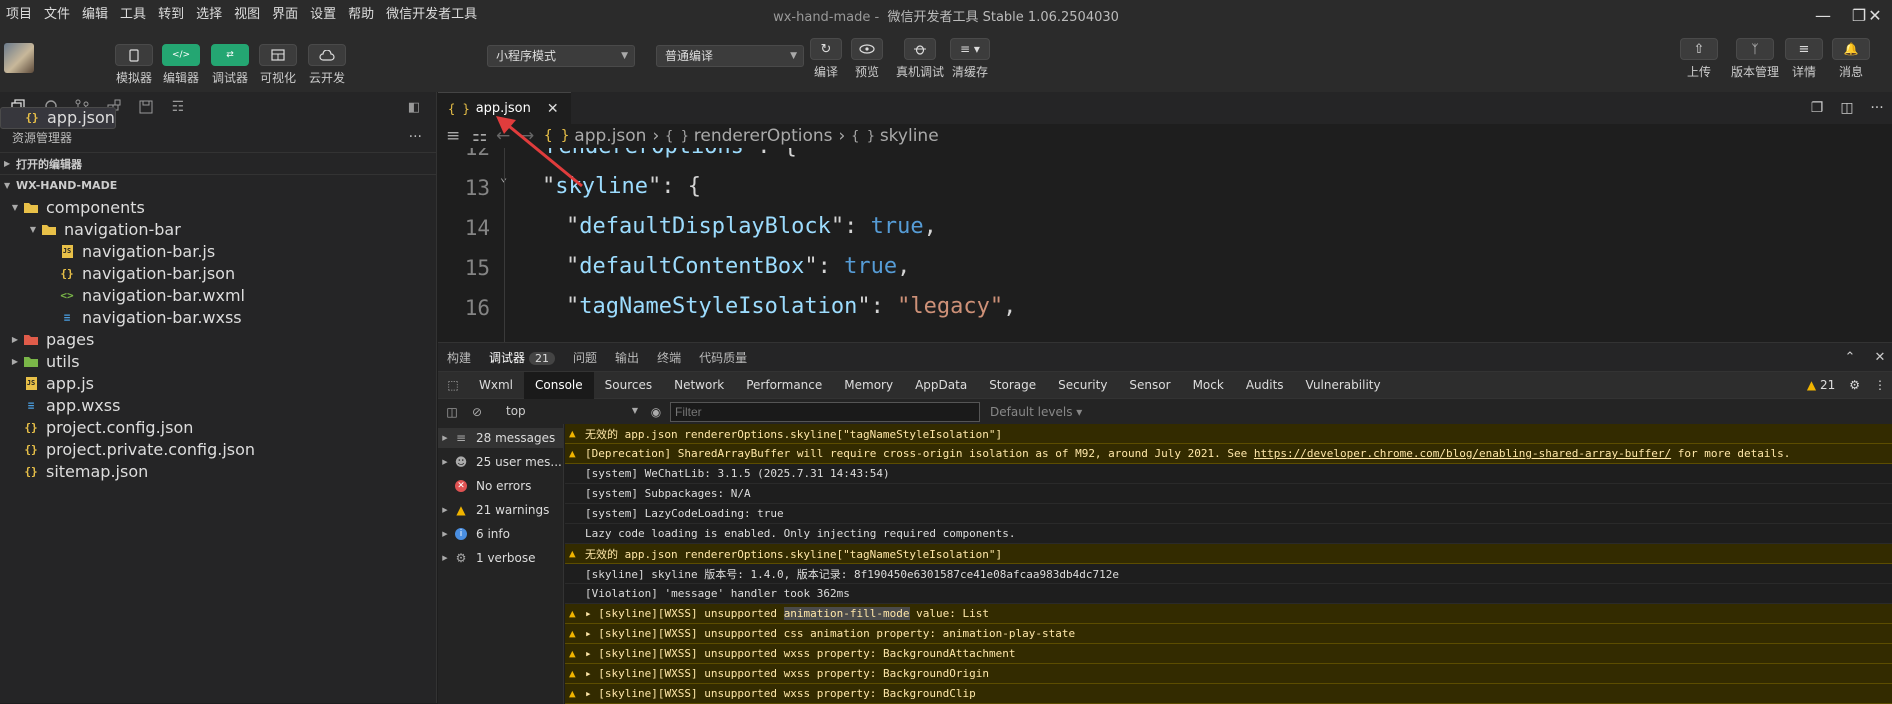 The width and height of the screenshot is (1892, 704). What do you see at coordinates (453, 385) in the screenshot?
I see `inspect-icon: ⬚` at bounding box center [453, 385].